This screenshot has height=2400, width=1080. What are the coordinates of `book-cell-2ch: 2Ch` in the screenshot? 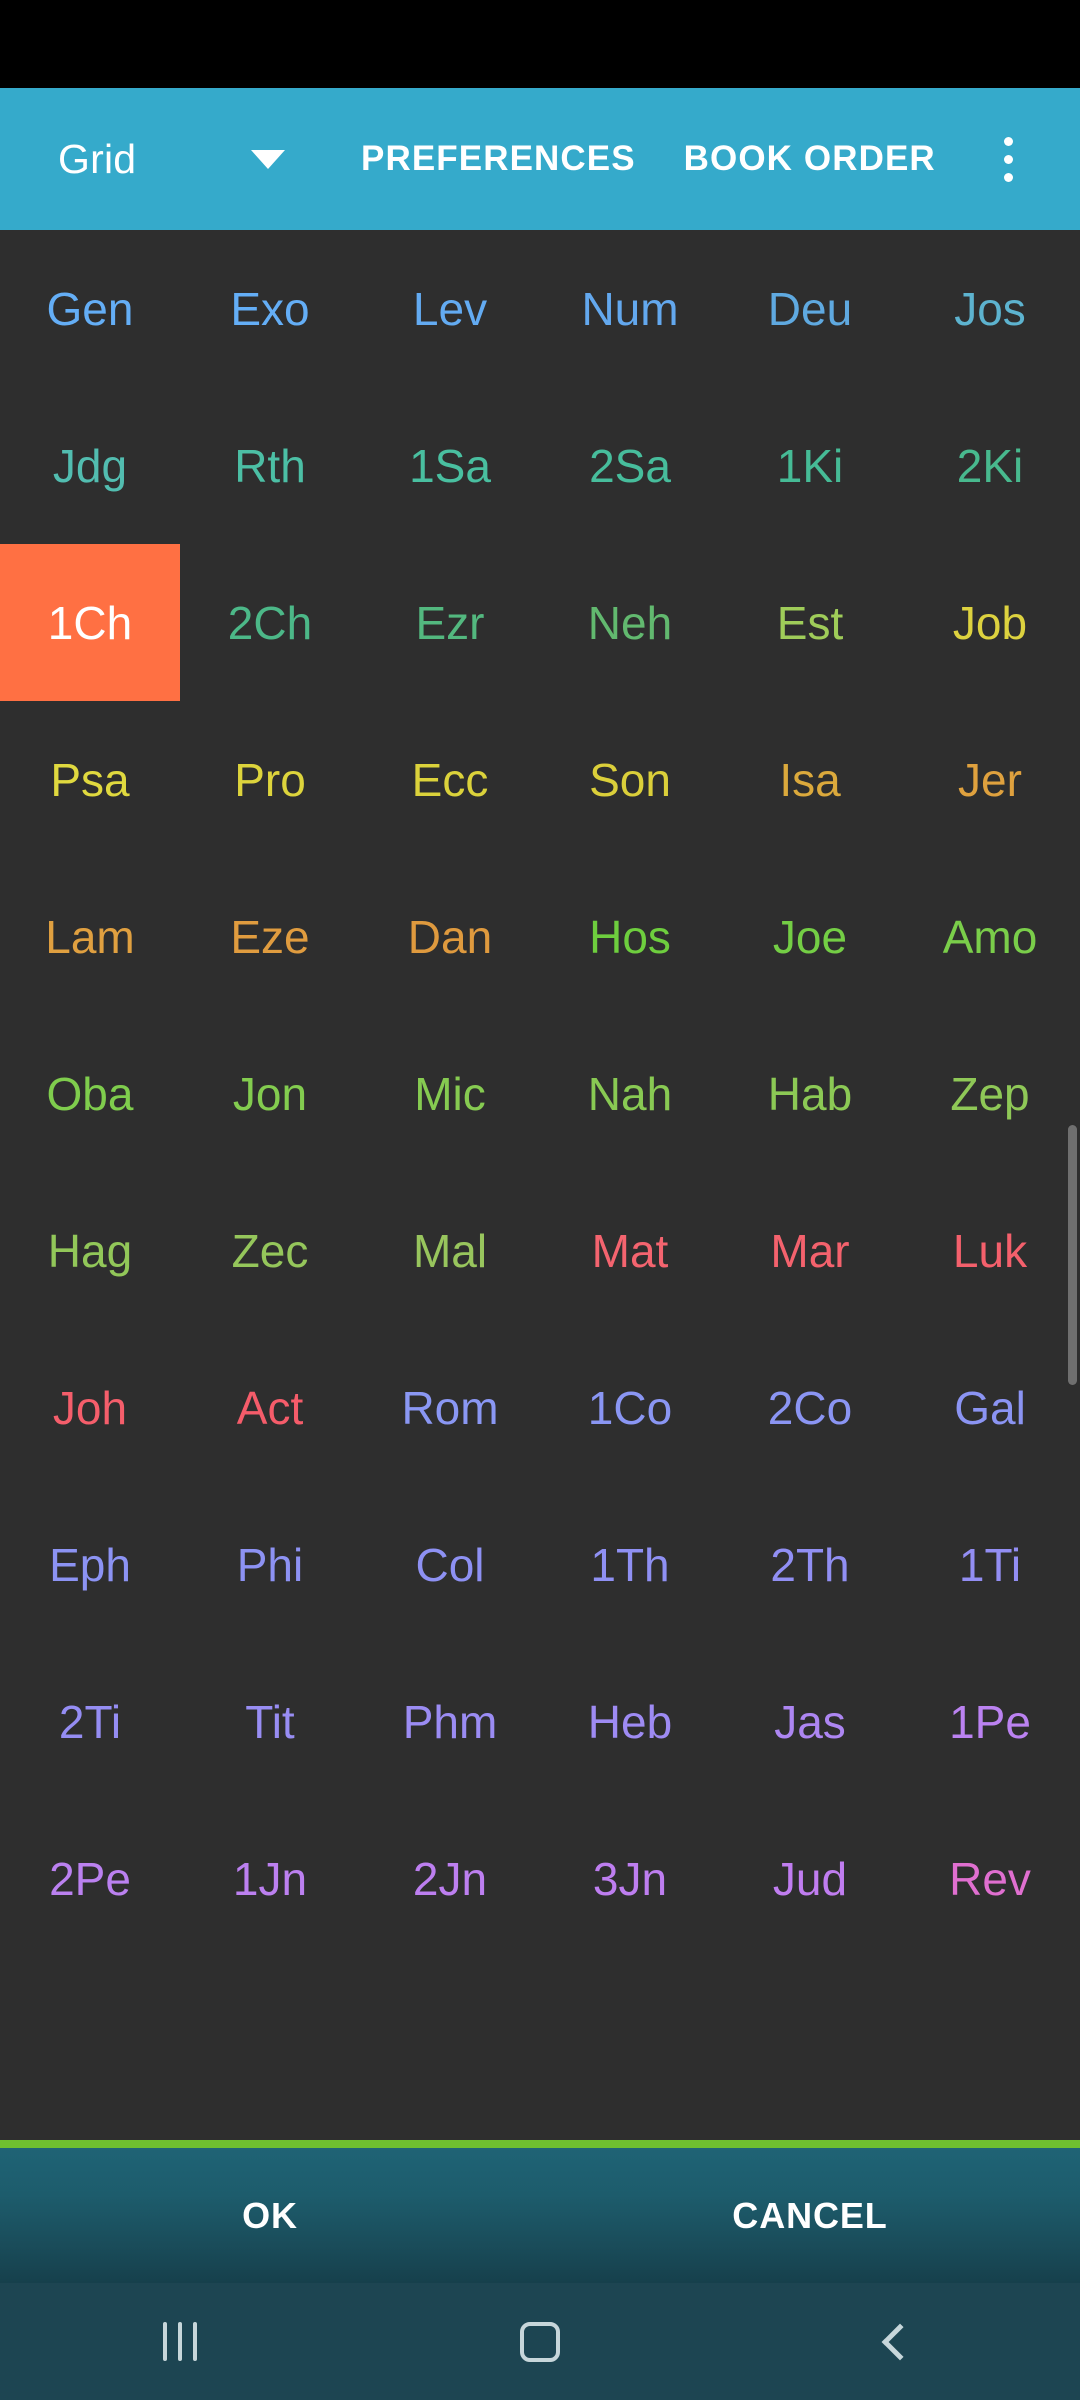 It's located at (270, 622).